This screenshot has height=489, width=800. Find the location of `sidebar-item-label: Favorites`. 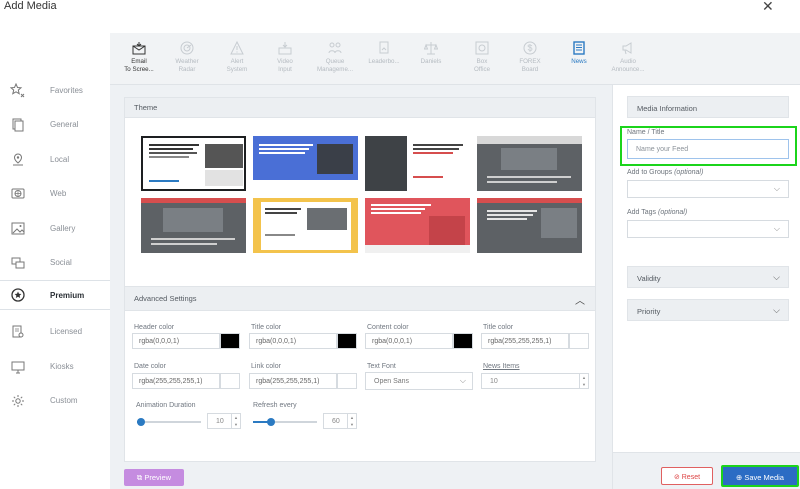

sidebar-item-label: Favorites is located at coordinates (66, 90).